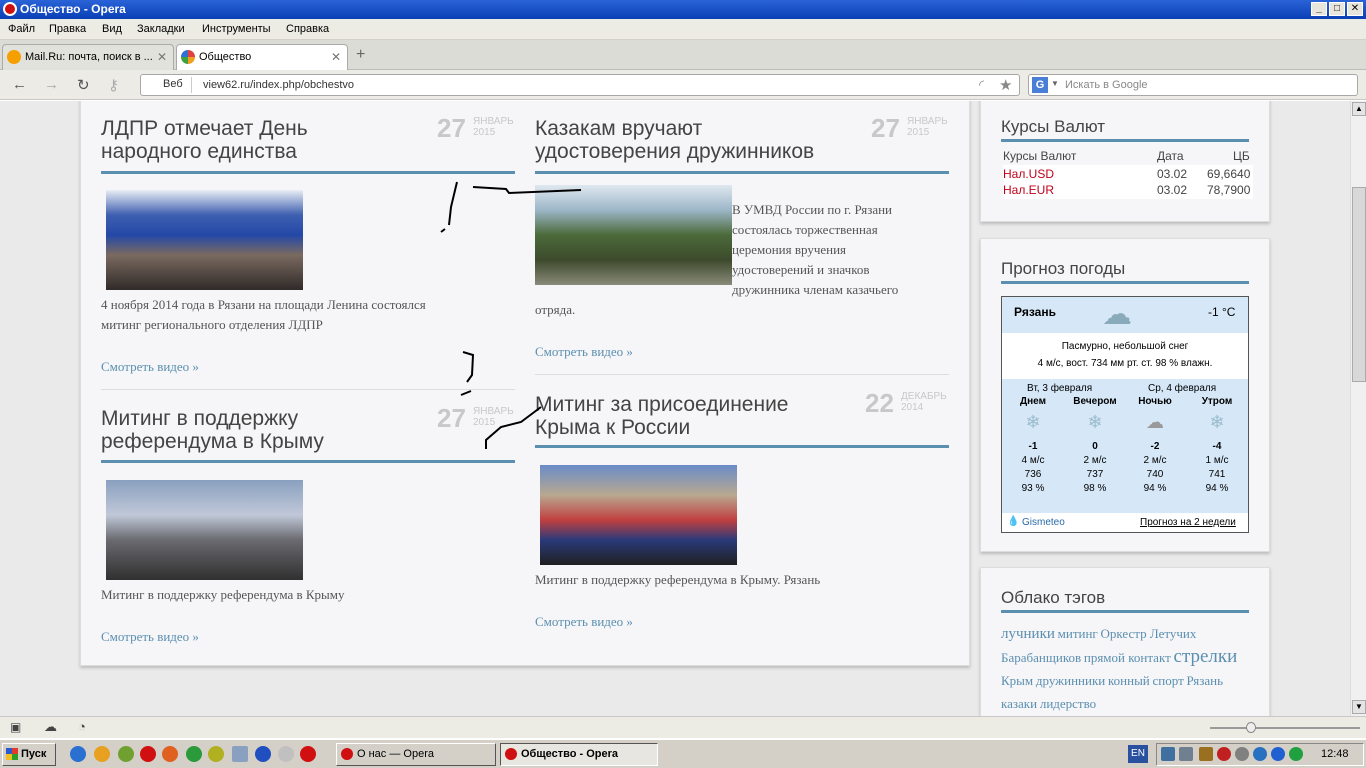 The height and width of the screenshot is (768, 1366). Describe the element at coordinates (1043, 522) in the screenshot. I see `gismeteo-brand: Gismeteo` at that location.